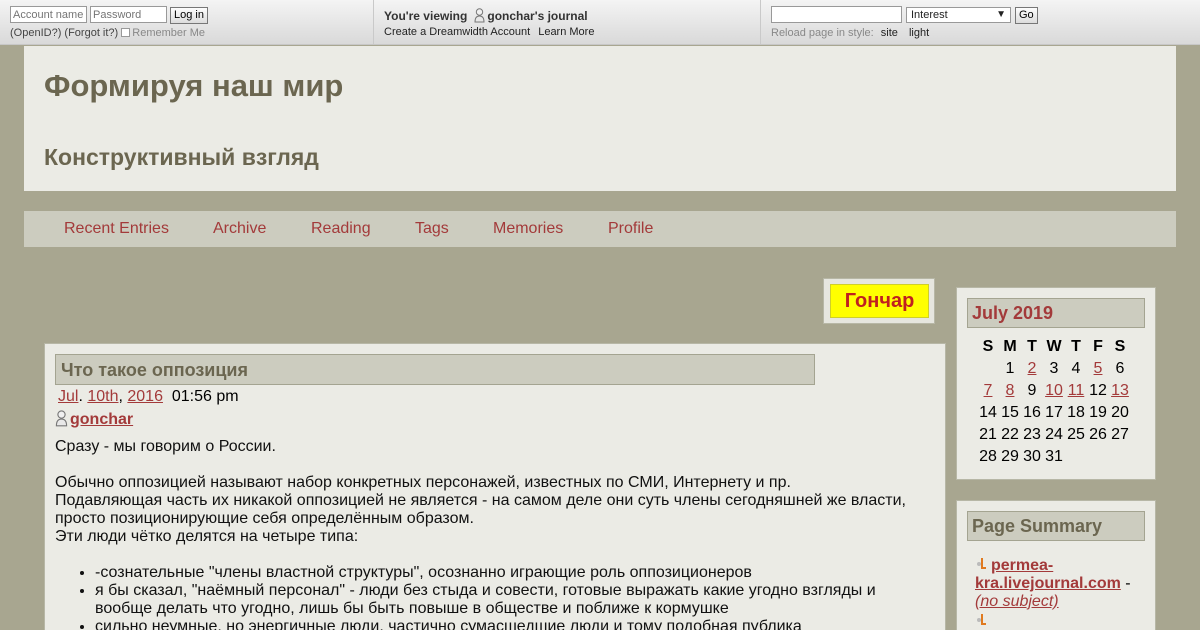 The height and width of the screenshot is (630, 1200). Describe the element at coordinates (1032, 456) in the screenshot. I see `calendar-day: 30` at that location.